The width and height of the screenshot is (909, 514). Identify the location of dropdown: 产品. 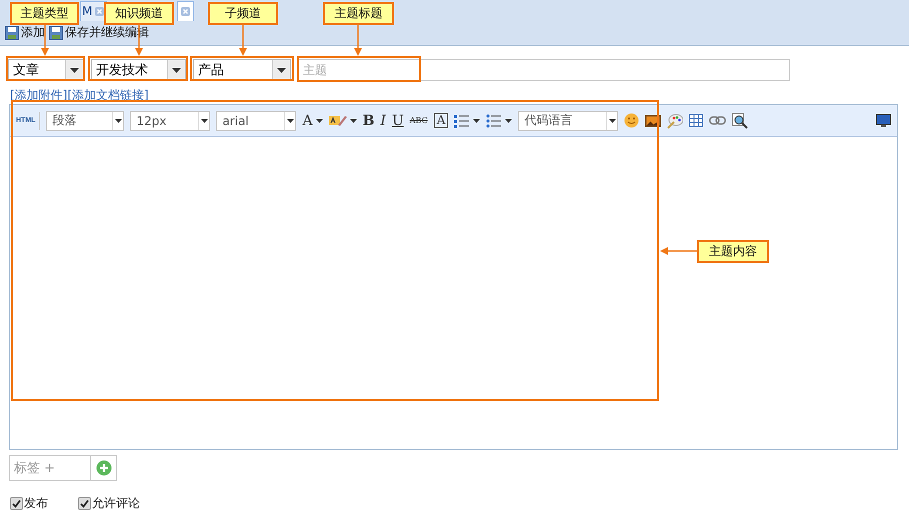
(242, 70).